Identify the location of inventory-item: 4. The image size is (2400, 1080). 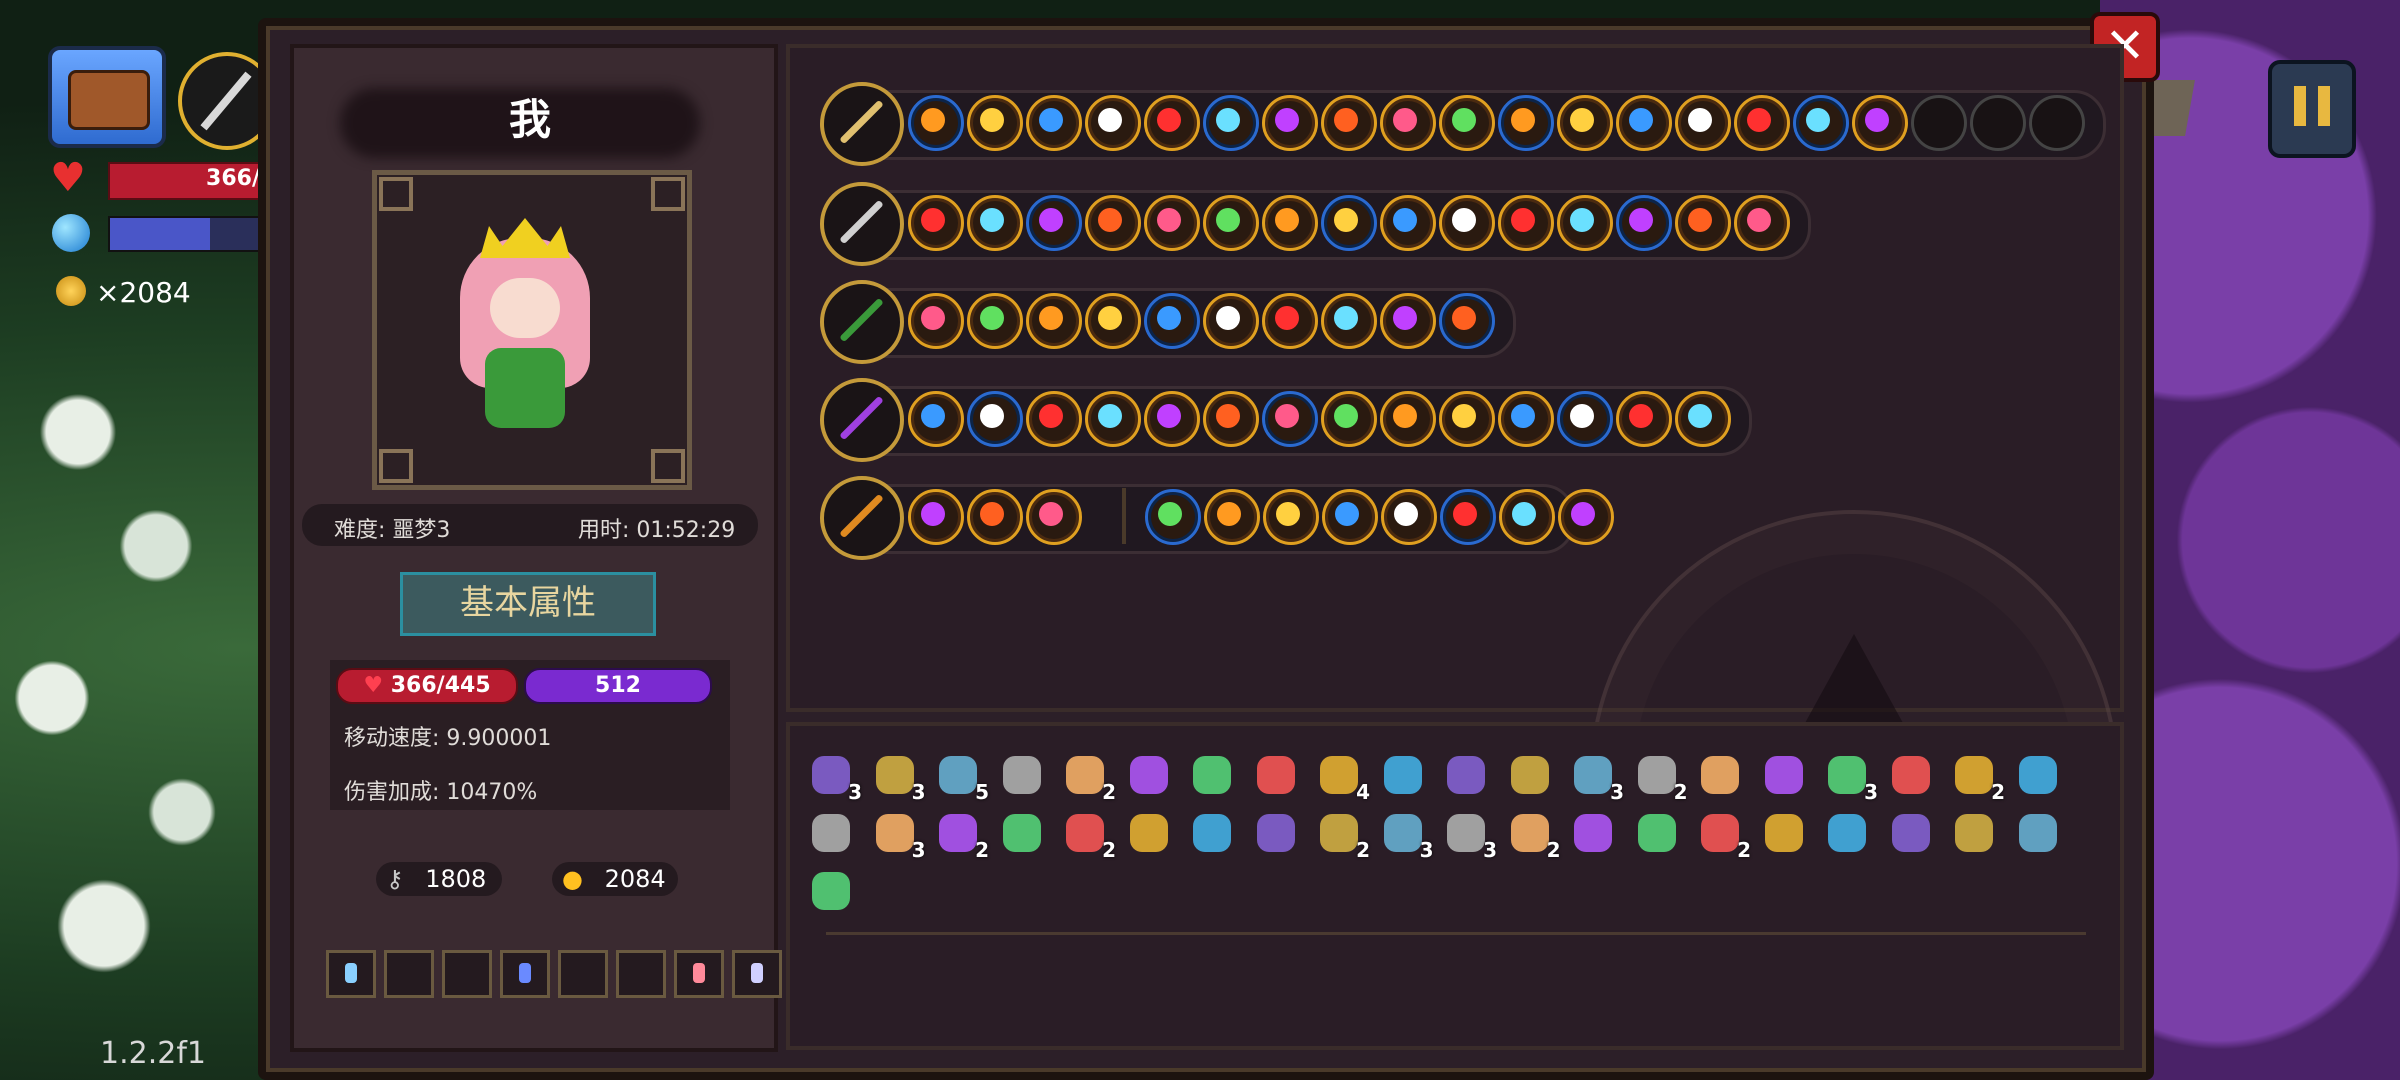
(1343, 778).